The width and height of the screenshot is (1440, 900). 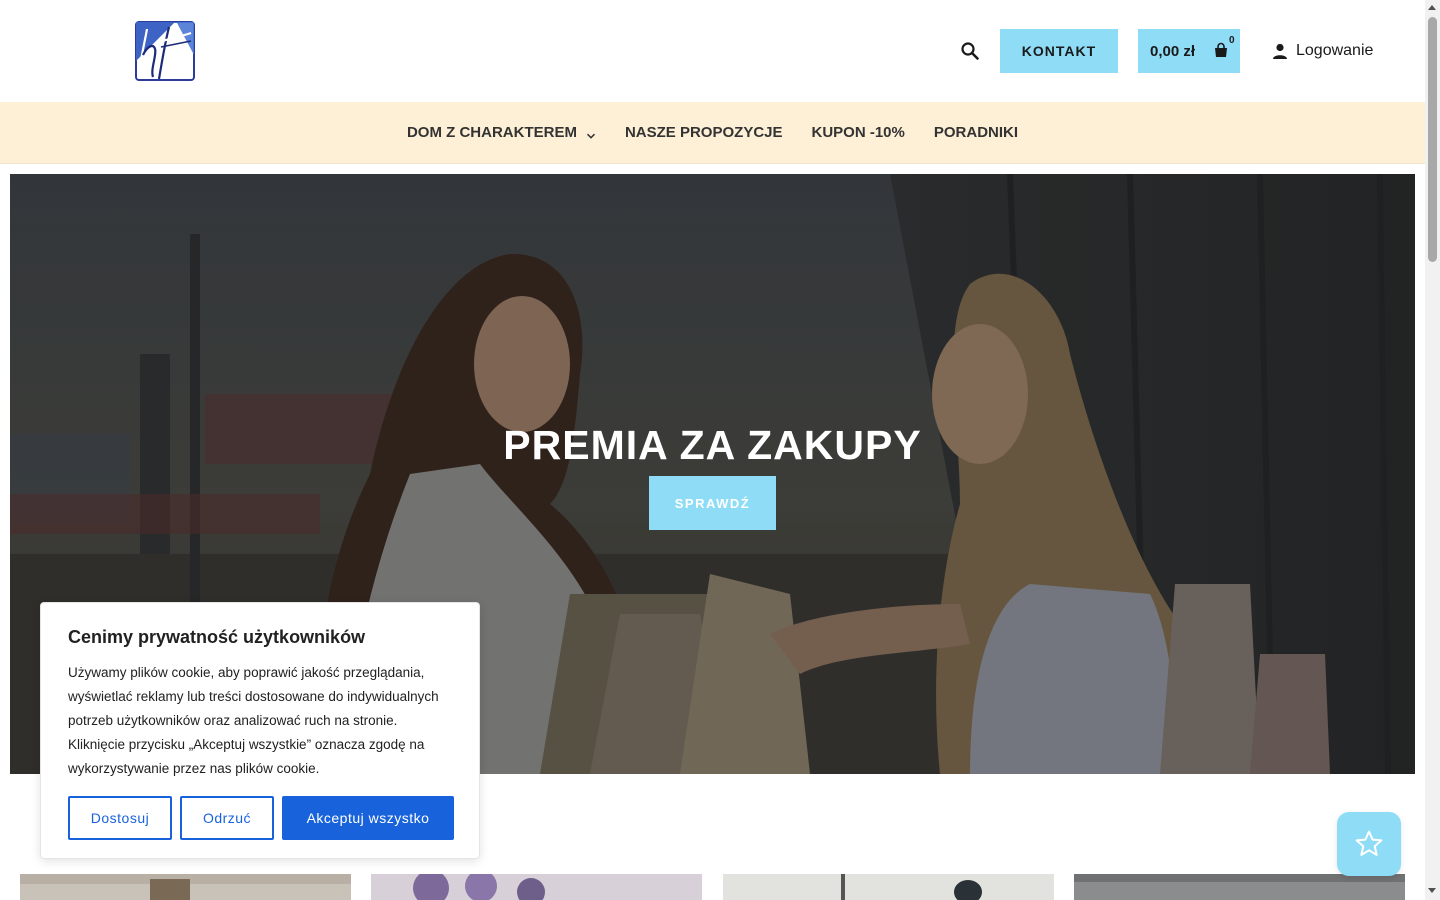 What do you see at coordinates (858, 132) in the screenshot?
I see `nav-item-kupon: KUPON -10%` at bounding box center [858, 132].